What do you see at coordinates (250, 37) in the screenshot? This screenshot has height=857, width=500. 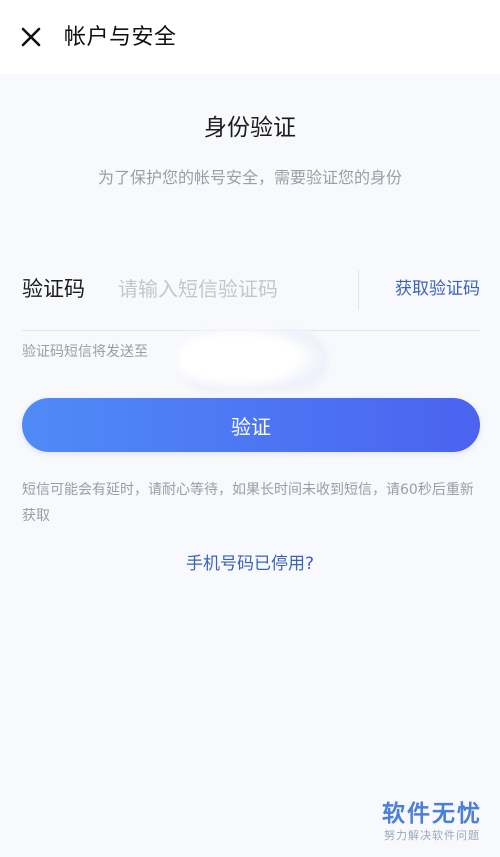 I see `app-header: 帐户与安全` at bounding box center [250, 37].